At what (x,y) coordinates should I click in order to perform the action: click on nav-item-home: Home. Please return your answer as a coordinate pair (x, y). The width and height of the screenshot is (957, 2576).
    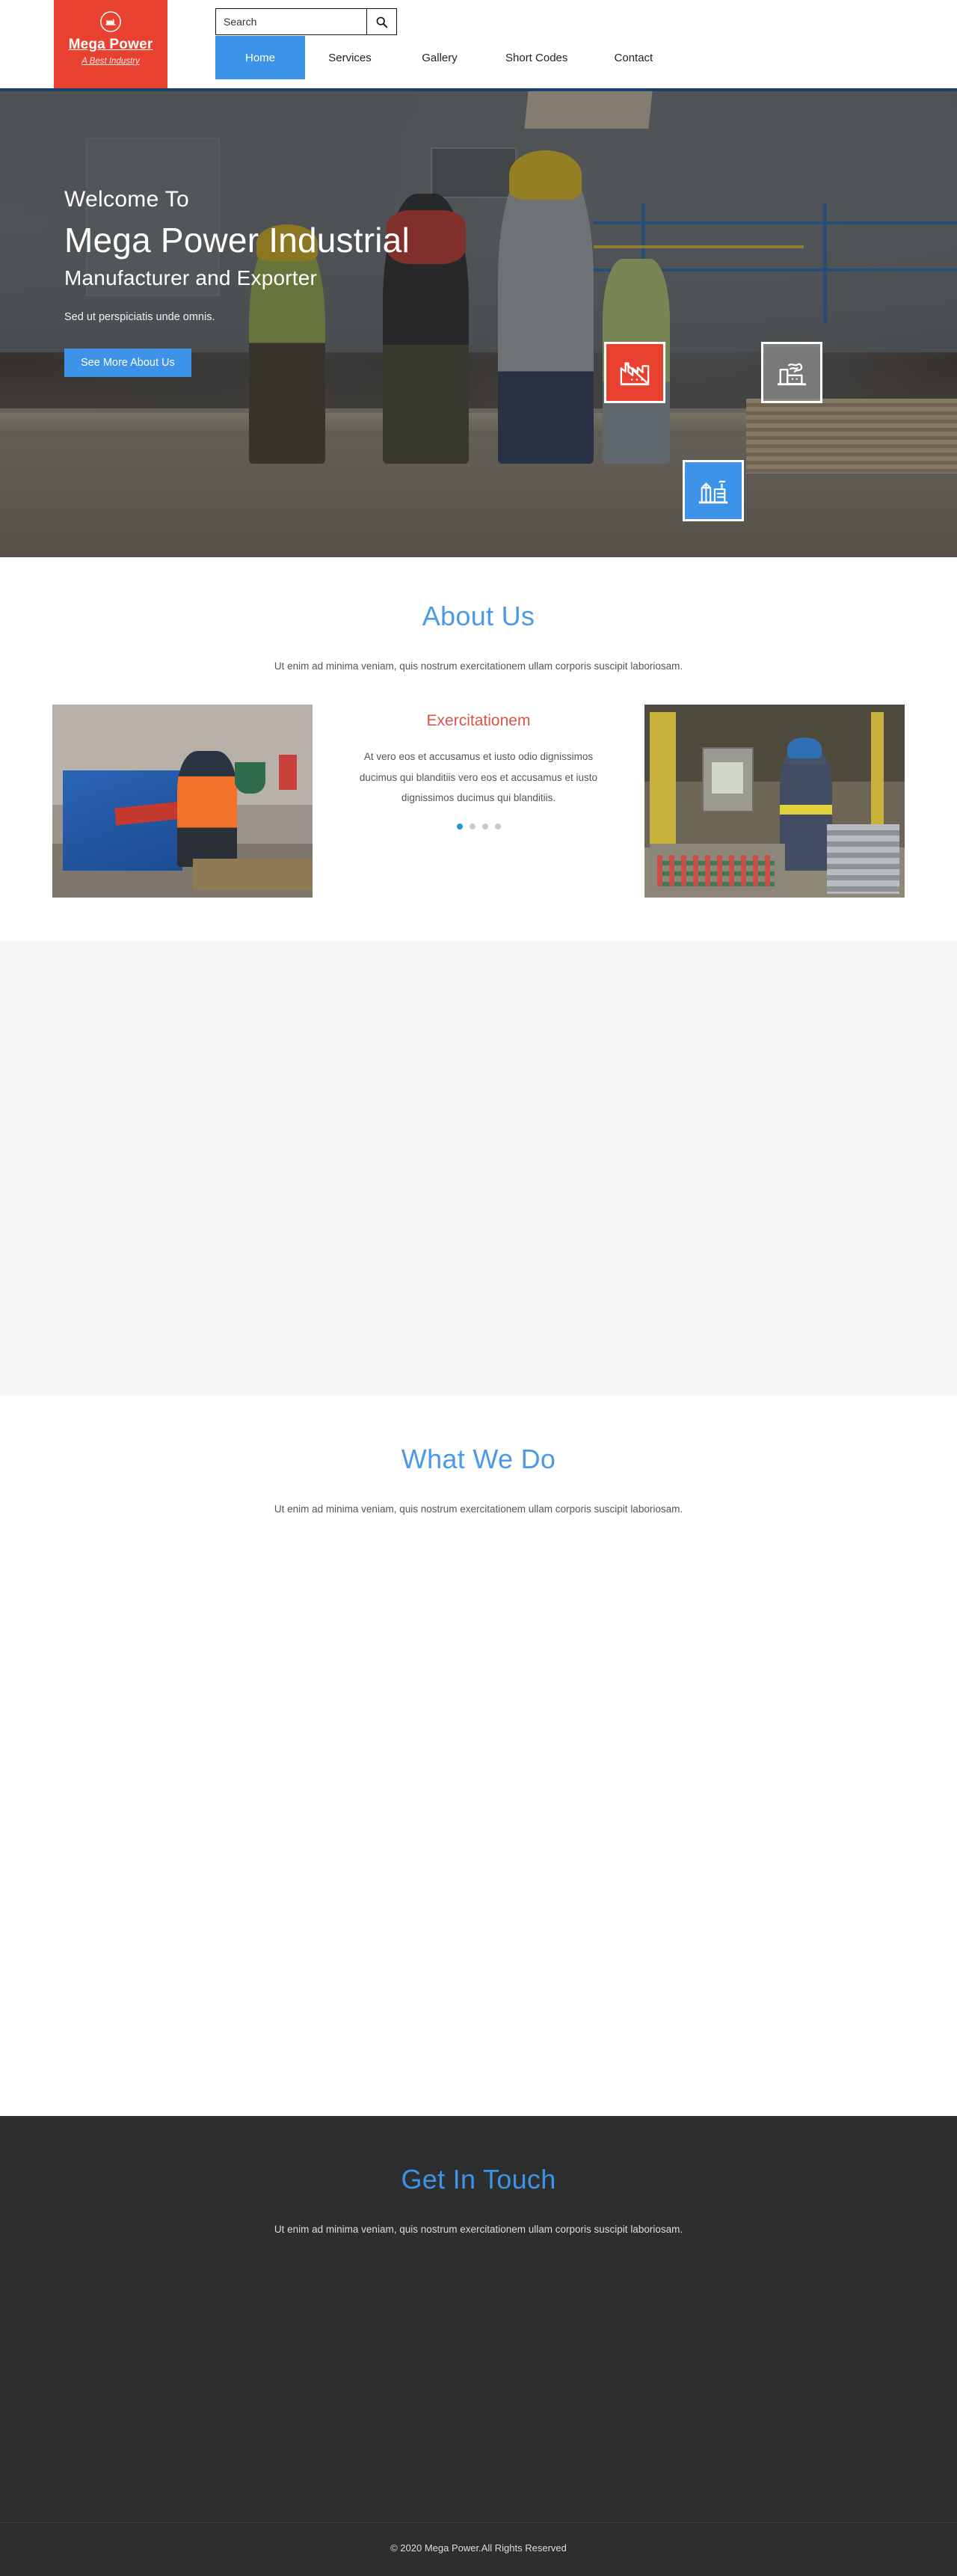
    Looking at the image, I should click on (260, 57).